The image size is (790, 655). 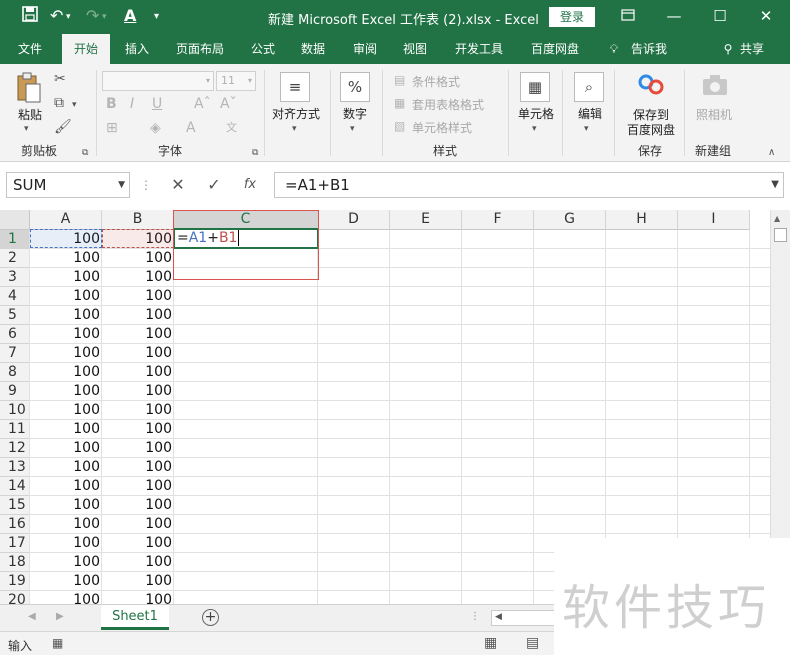 I want to click on save-icon, so click(x=30, y=16).